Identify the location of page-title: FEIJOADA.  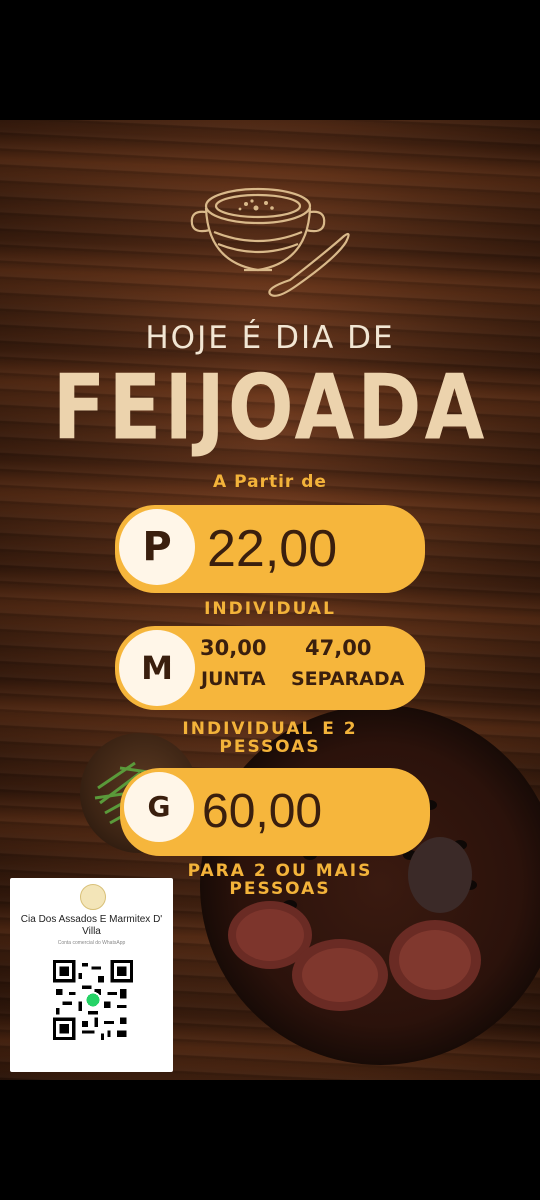
(270, 408).